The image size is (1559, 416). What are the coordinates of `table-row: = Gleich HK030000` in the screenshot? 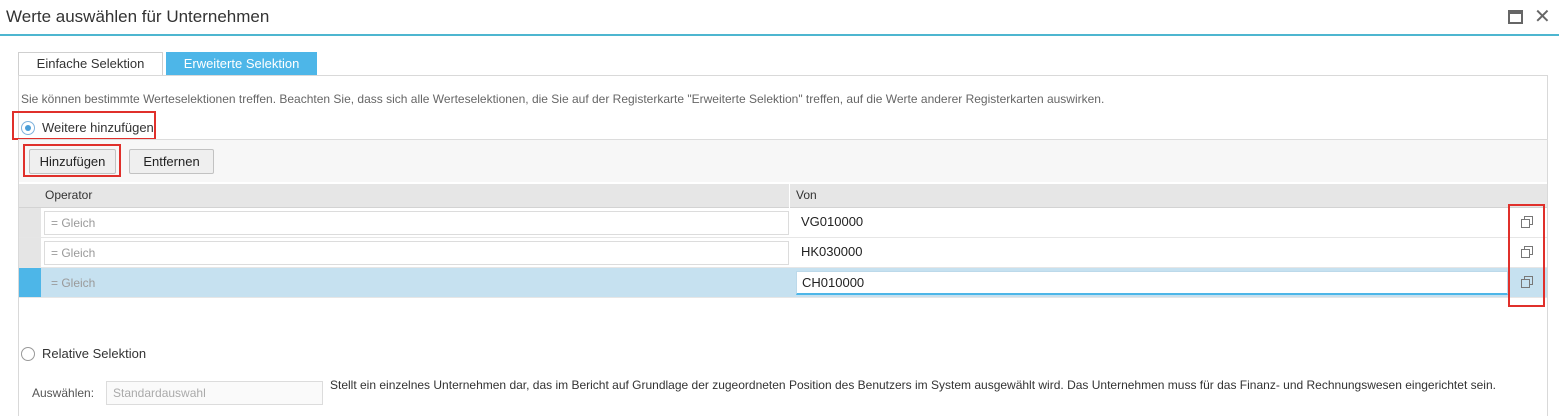 It's located at (783, 253).